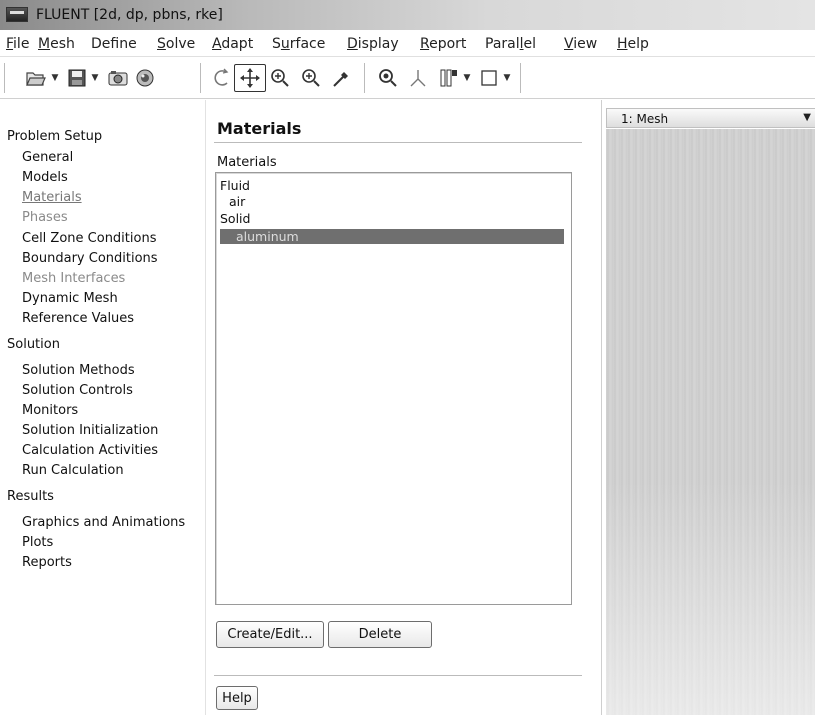 The height and width of the screenshot is (715, 815). What do you see at coordinates (55, 78) in the screenshot?
I see `open-dropdown-caret-icon: ▼` at bounding box center [55, 78].